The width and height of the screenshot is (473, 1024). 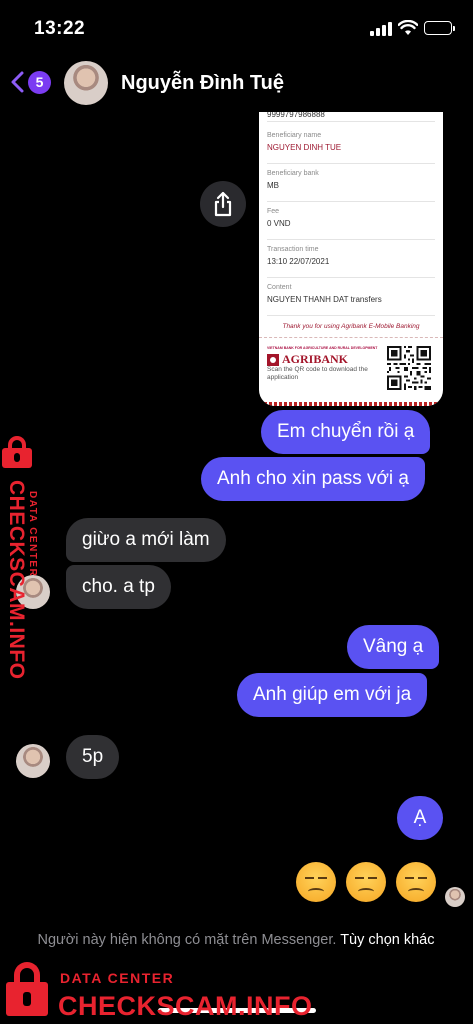 What do you see at coordinates (273, 185) in the screenshot?
I see `receipt-value: MB` at bounding box center [273, 185].